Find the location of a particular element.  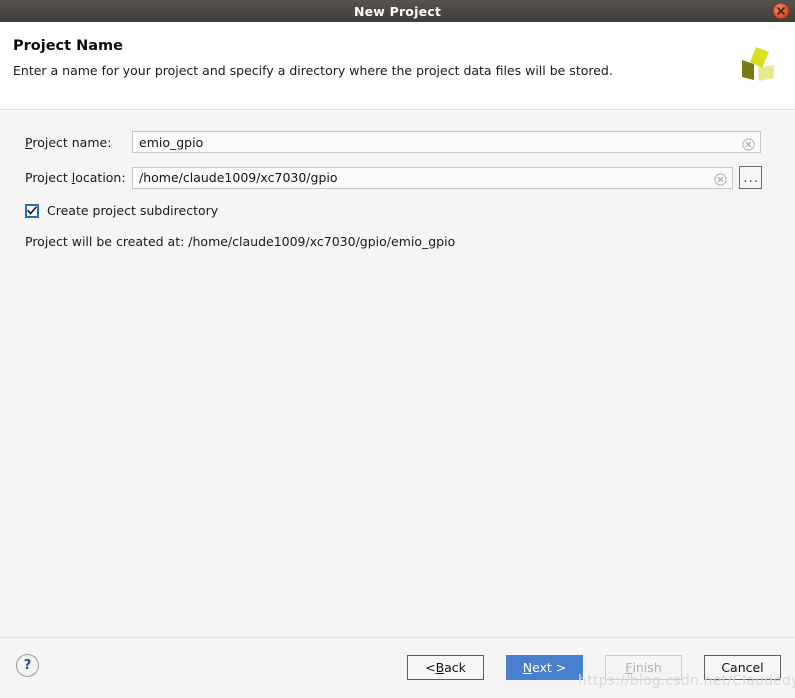

question-mark-icon: ? is located at coordinates (27, 665).